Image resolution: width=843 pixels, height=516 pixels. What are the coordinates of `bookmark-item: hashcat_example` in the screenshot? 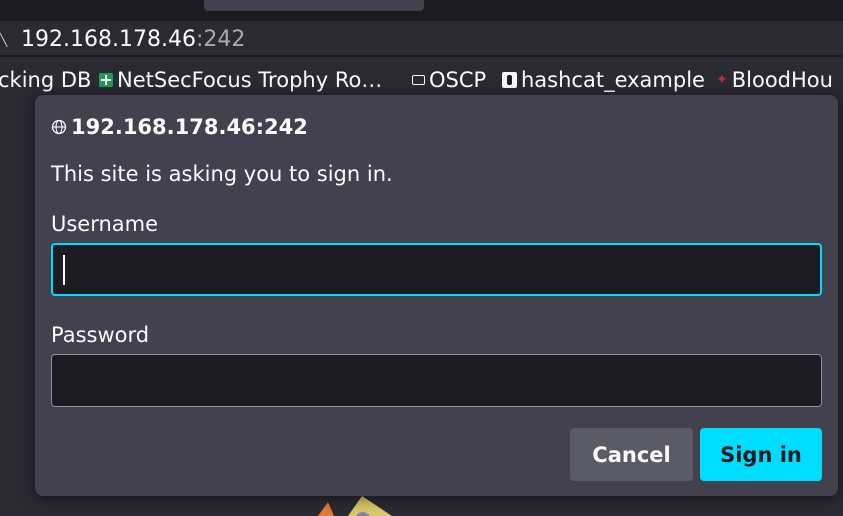 It's located at (603, 80).